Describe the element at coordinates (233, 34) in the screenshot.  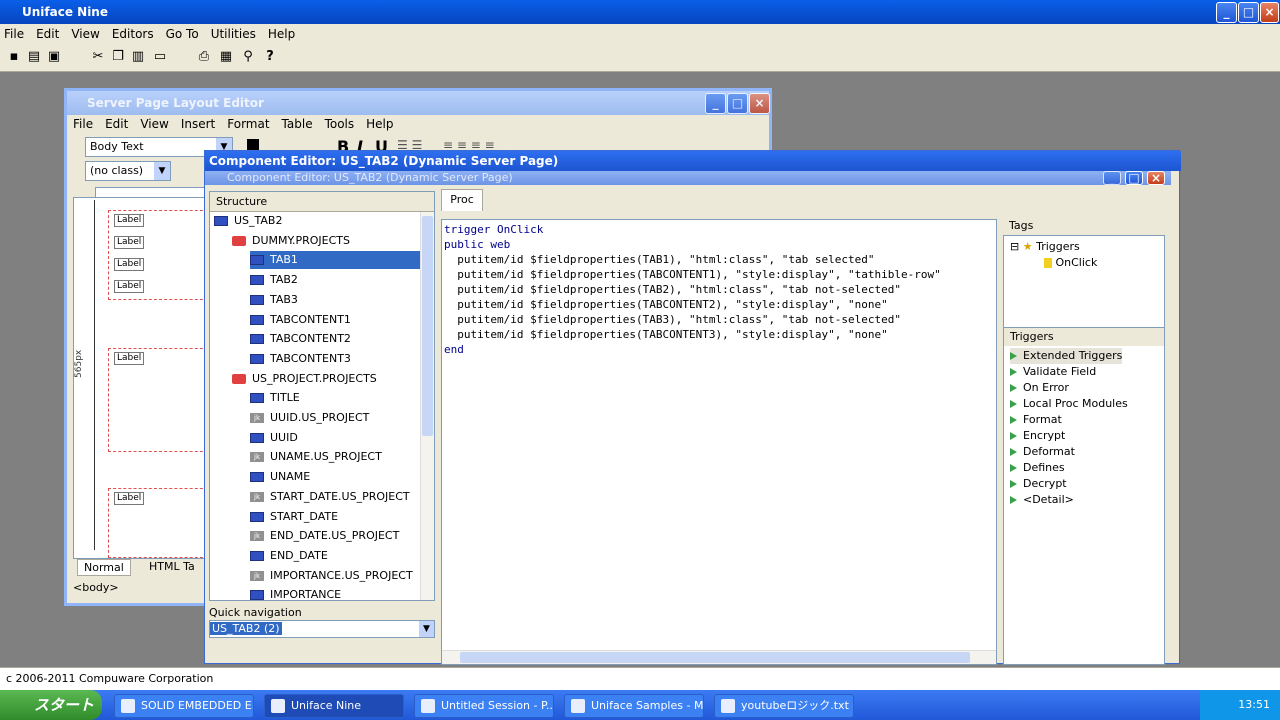
I see `menu-utilities: Utilities` at that location.